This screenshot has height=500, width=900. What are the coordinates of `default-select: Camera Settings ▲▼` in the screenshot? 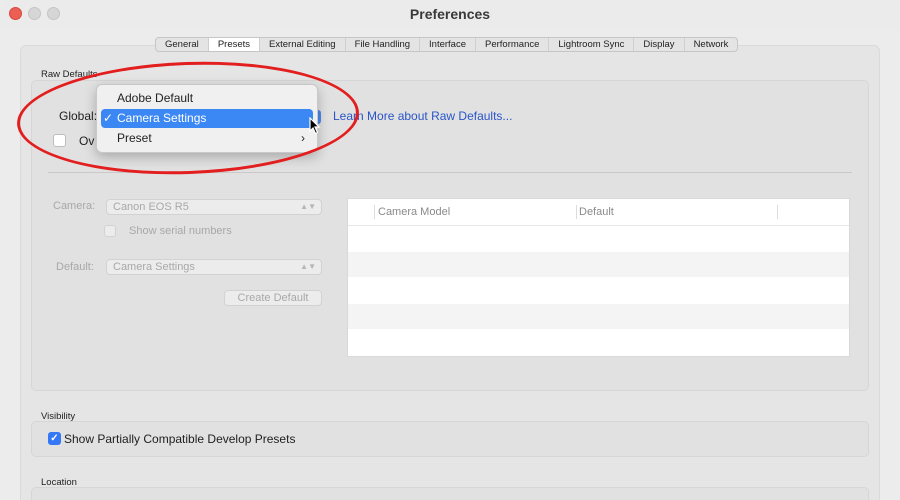 It's located at (214, 267).